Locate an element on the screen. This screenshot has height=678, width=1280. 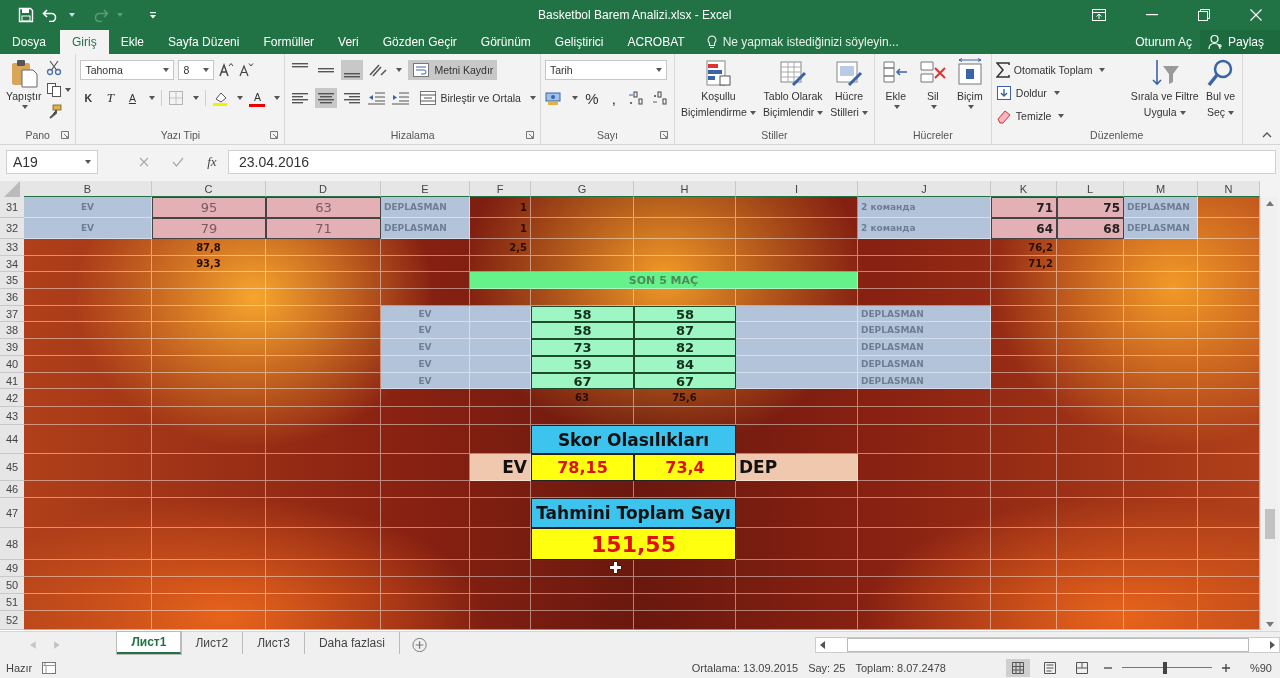
font-name-field: Tahoma is located at coordinates (127, 70).